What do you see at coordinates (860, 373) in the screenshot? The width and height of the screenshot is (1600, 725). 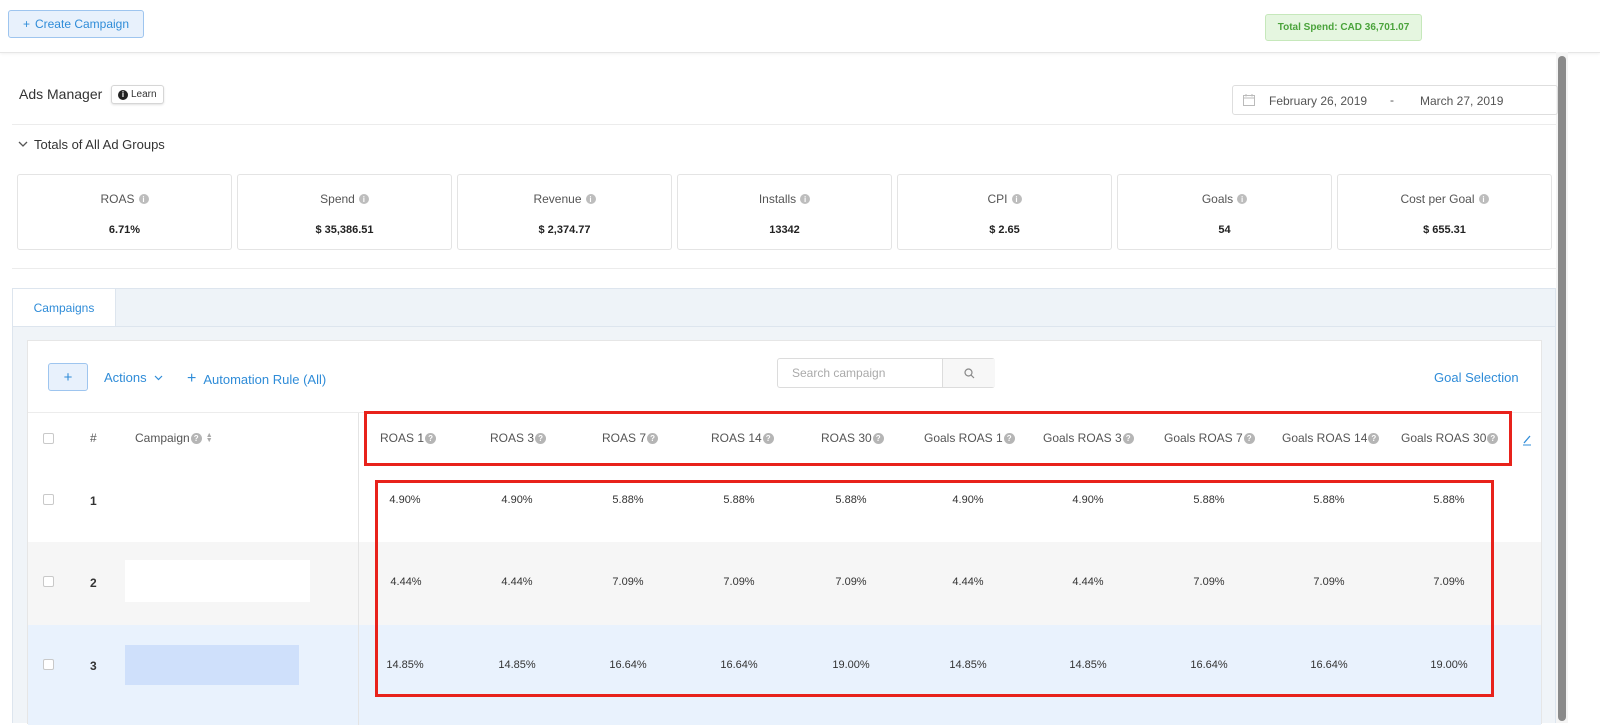 I see `search-input` at bounding box center [860, 373].